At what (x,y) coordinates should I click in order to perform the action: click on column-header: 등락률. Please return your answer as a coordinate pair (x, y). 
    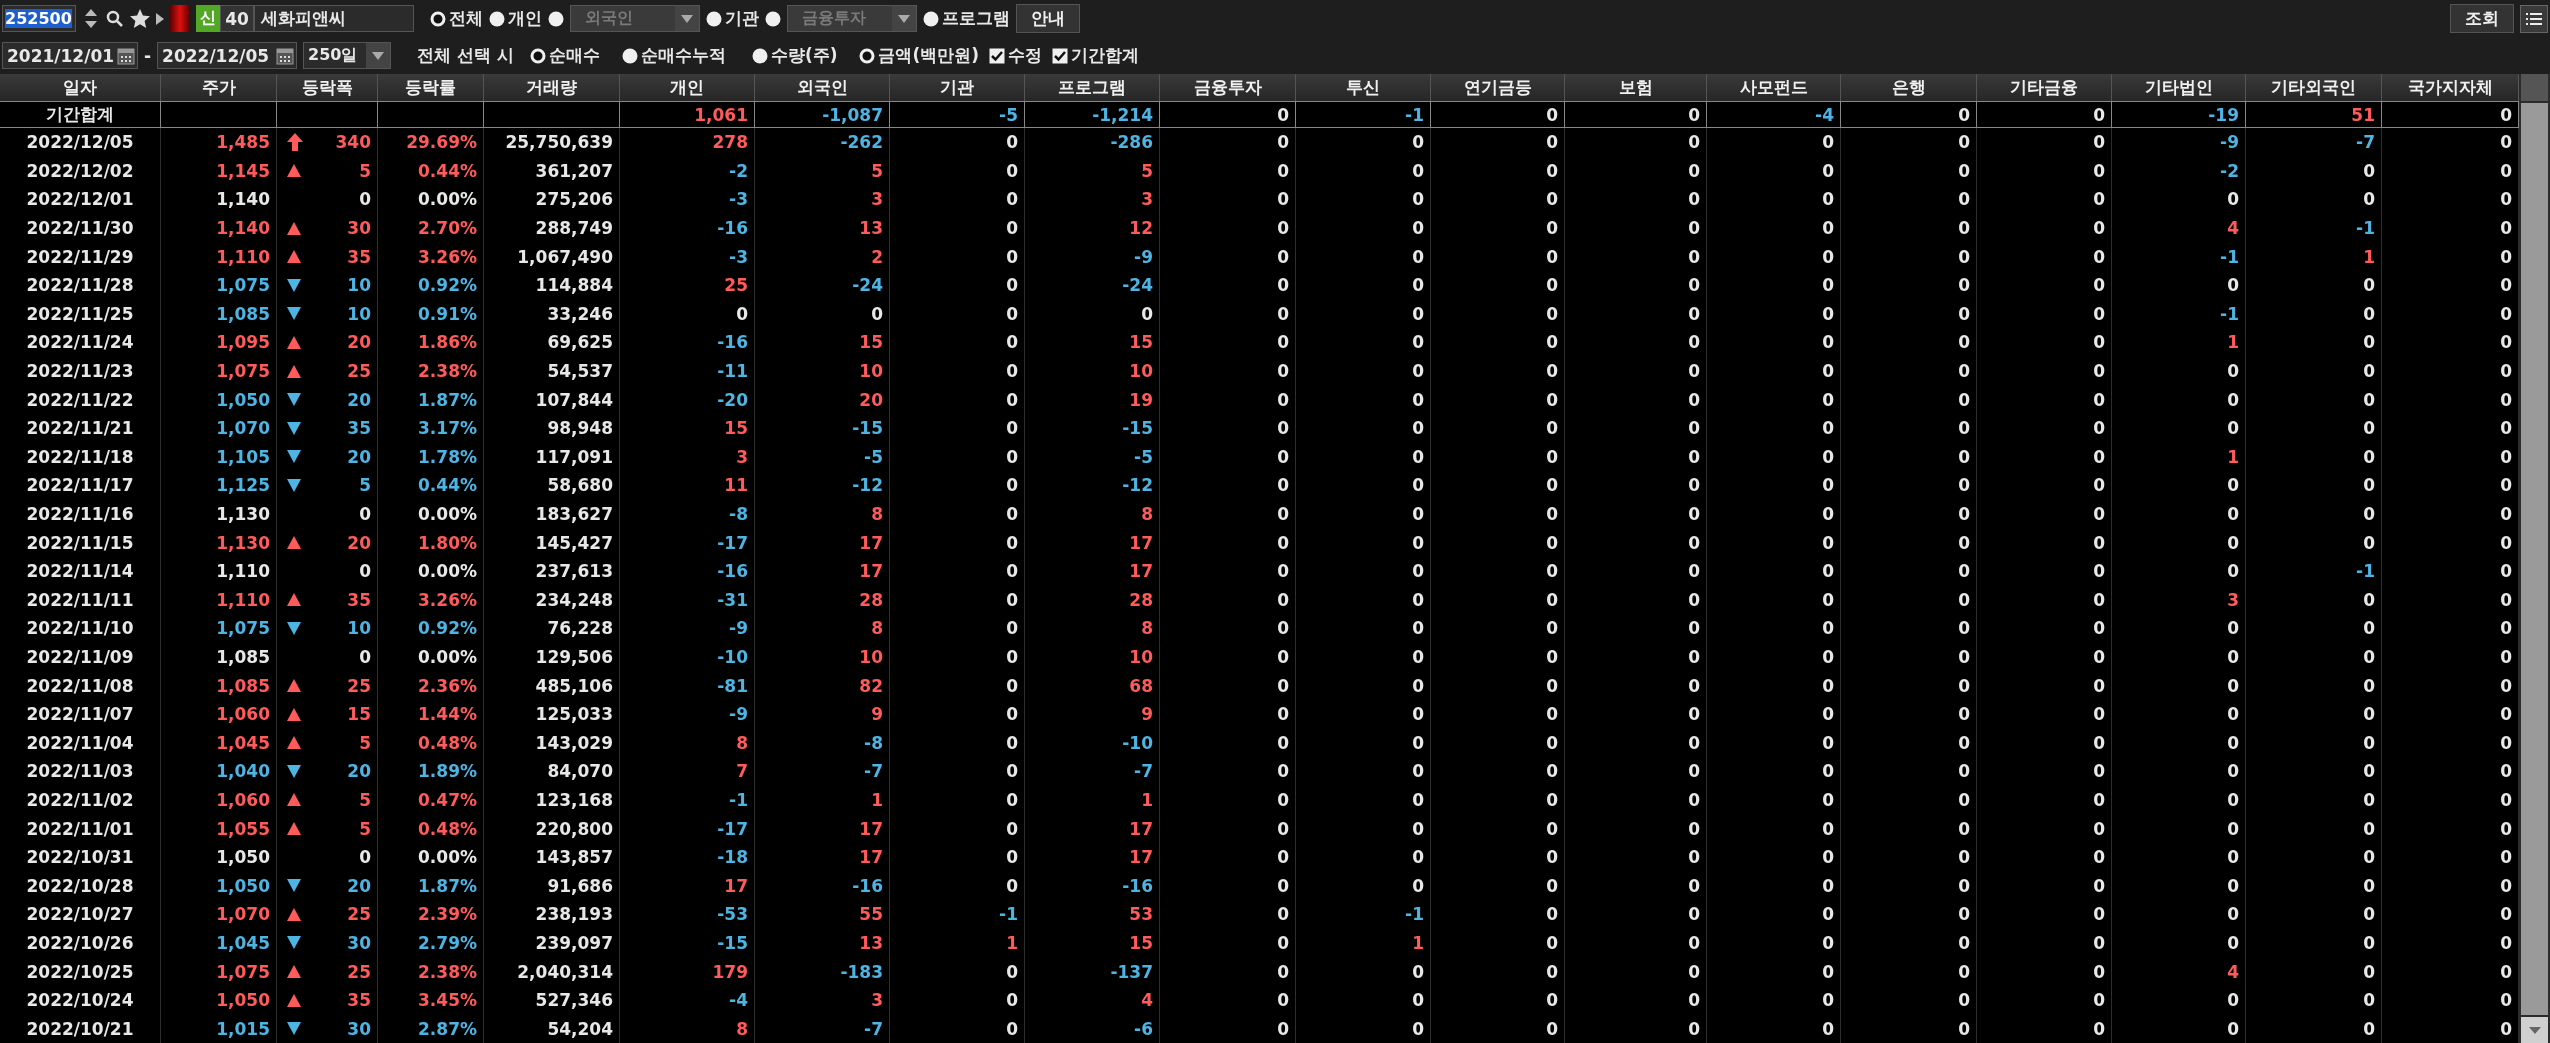
    Looking at the image, I should click on (431, 87).